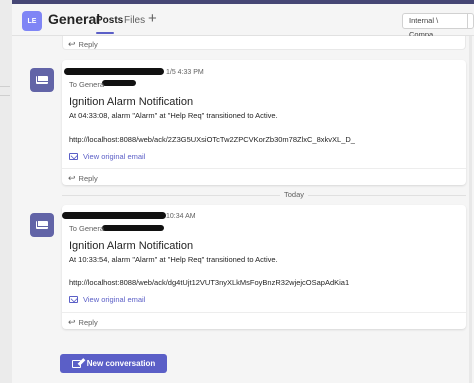 This screenshot has height=383, width=474. What do you see at coordinates (185, 72) in the screenshot?
I see `message-timestamp: 1/5 4:33 PM` at bounding box center [185, 72].